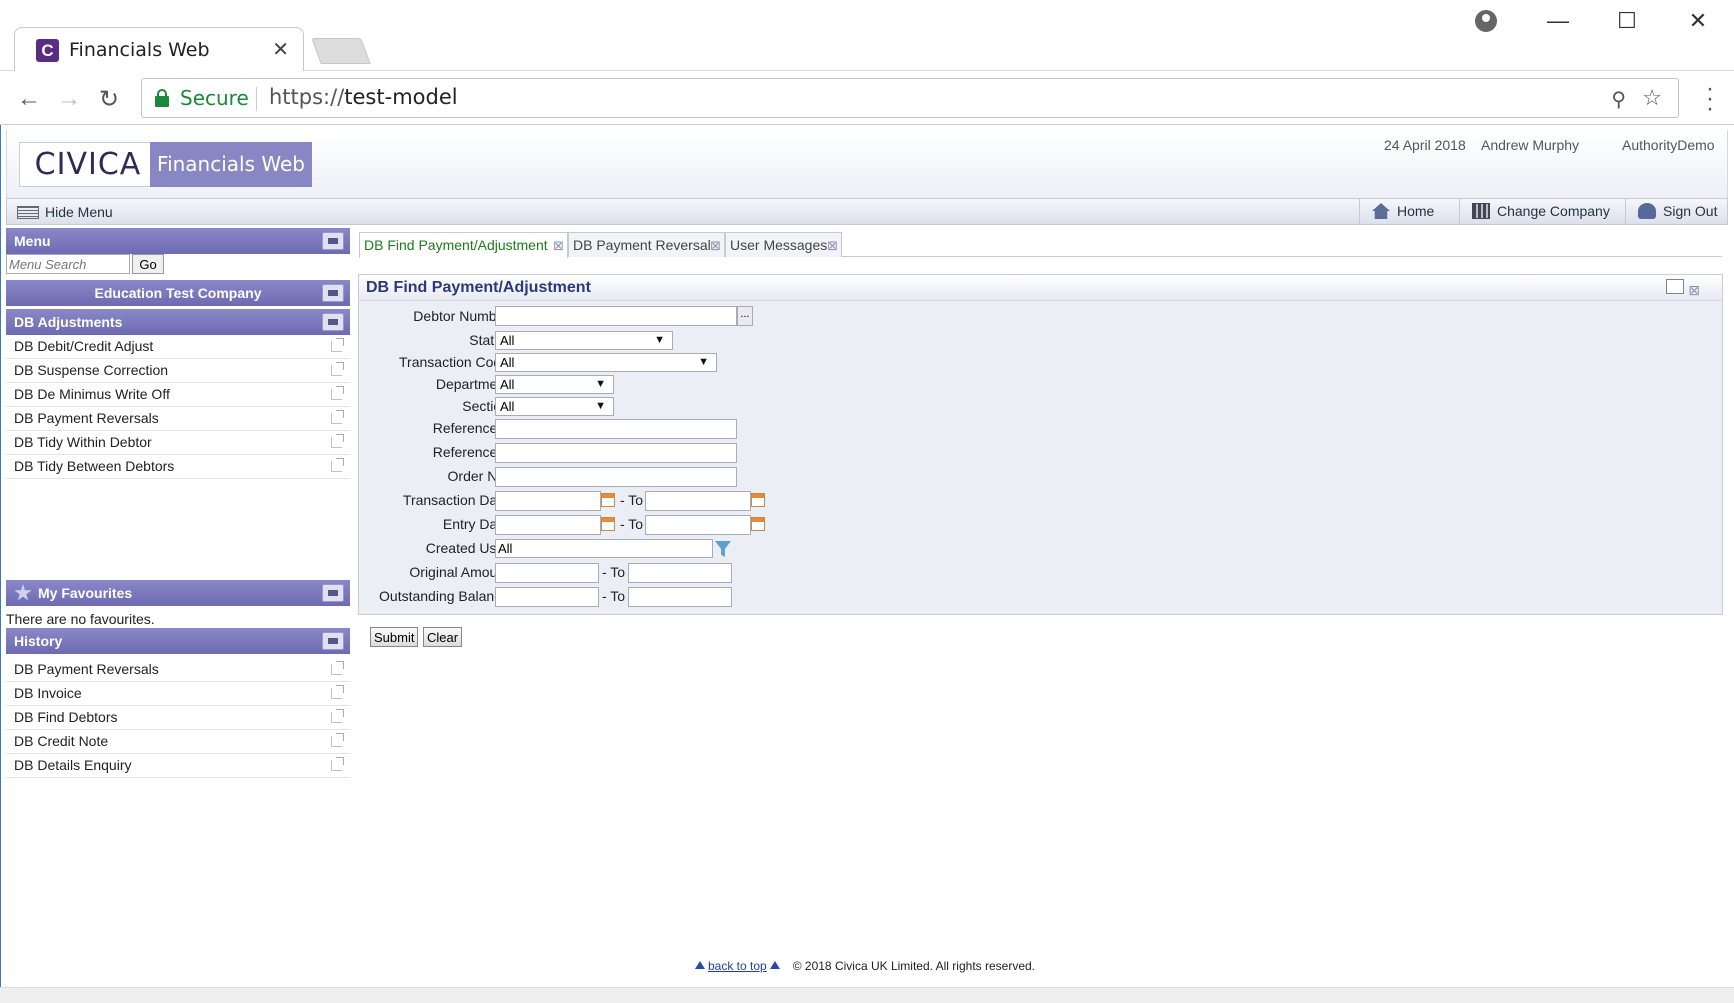  Describe the element at coordinates (1627, 21) in the screenshot. I see `maximize-icon: ☐` at that location.